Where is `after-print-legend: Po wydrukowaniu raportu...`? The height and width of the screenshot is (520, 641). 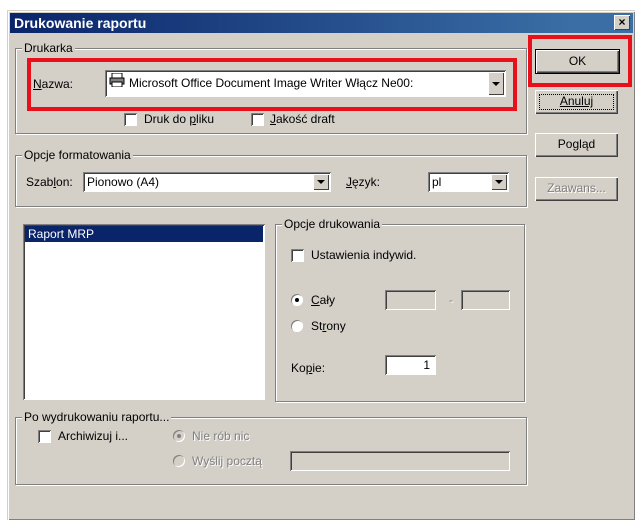
after-print-legend: Po wydrukowaniu raportu... is located at coordinates (97, 417).